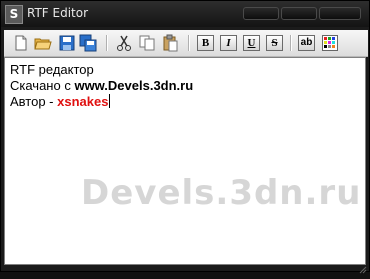  Describe the element at coordinates (185, 14) in the screenshot. I see `title-bar: S RTF Editor` at that location.